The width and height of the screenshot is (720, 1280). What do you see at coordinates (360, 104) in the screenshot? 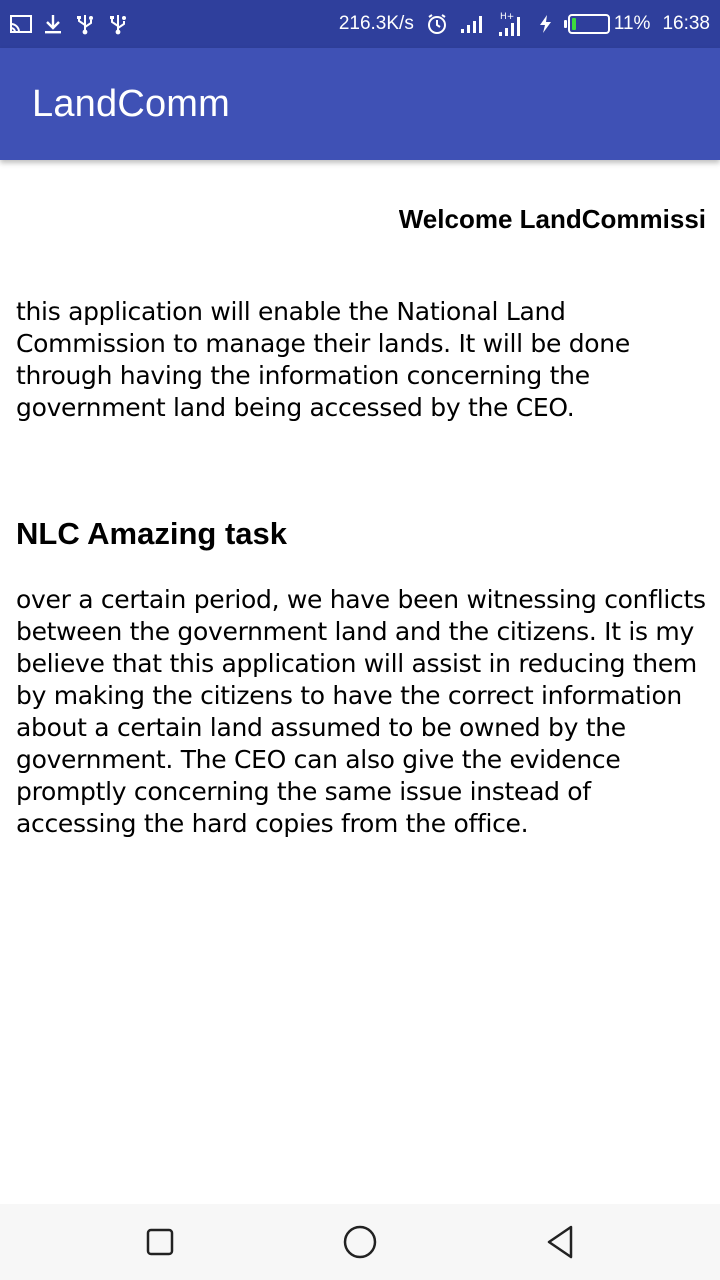
I see `app-bar: LandComm` at bounding box center [360, 104].